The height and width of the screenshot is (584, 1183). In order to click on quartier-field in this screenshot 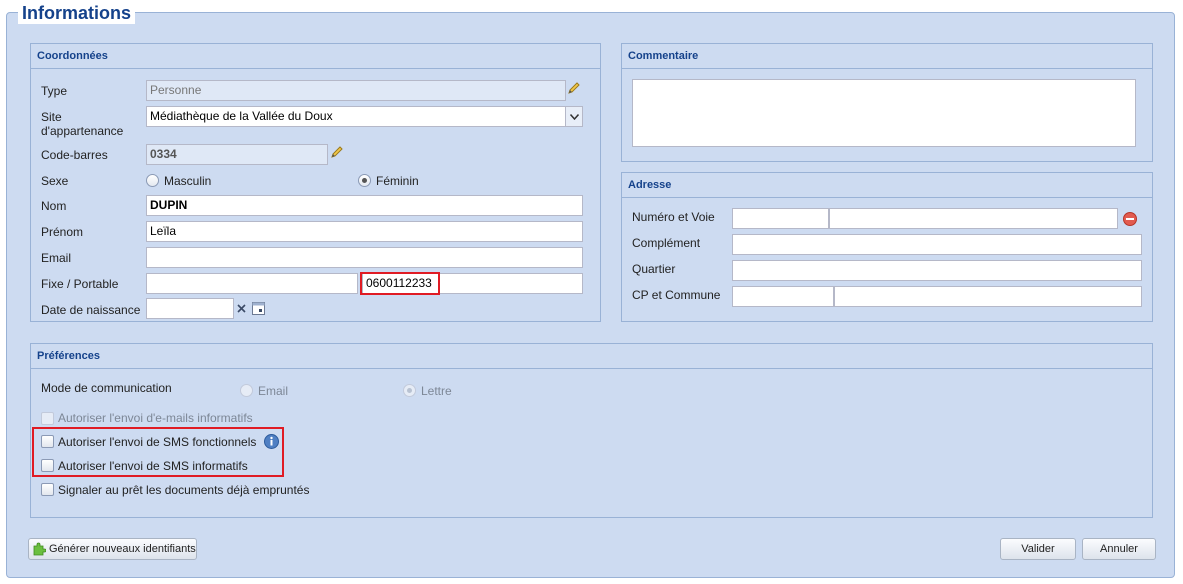, I will do `click(937, 270)`.